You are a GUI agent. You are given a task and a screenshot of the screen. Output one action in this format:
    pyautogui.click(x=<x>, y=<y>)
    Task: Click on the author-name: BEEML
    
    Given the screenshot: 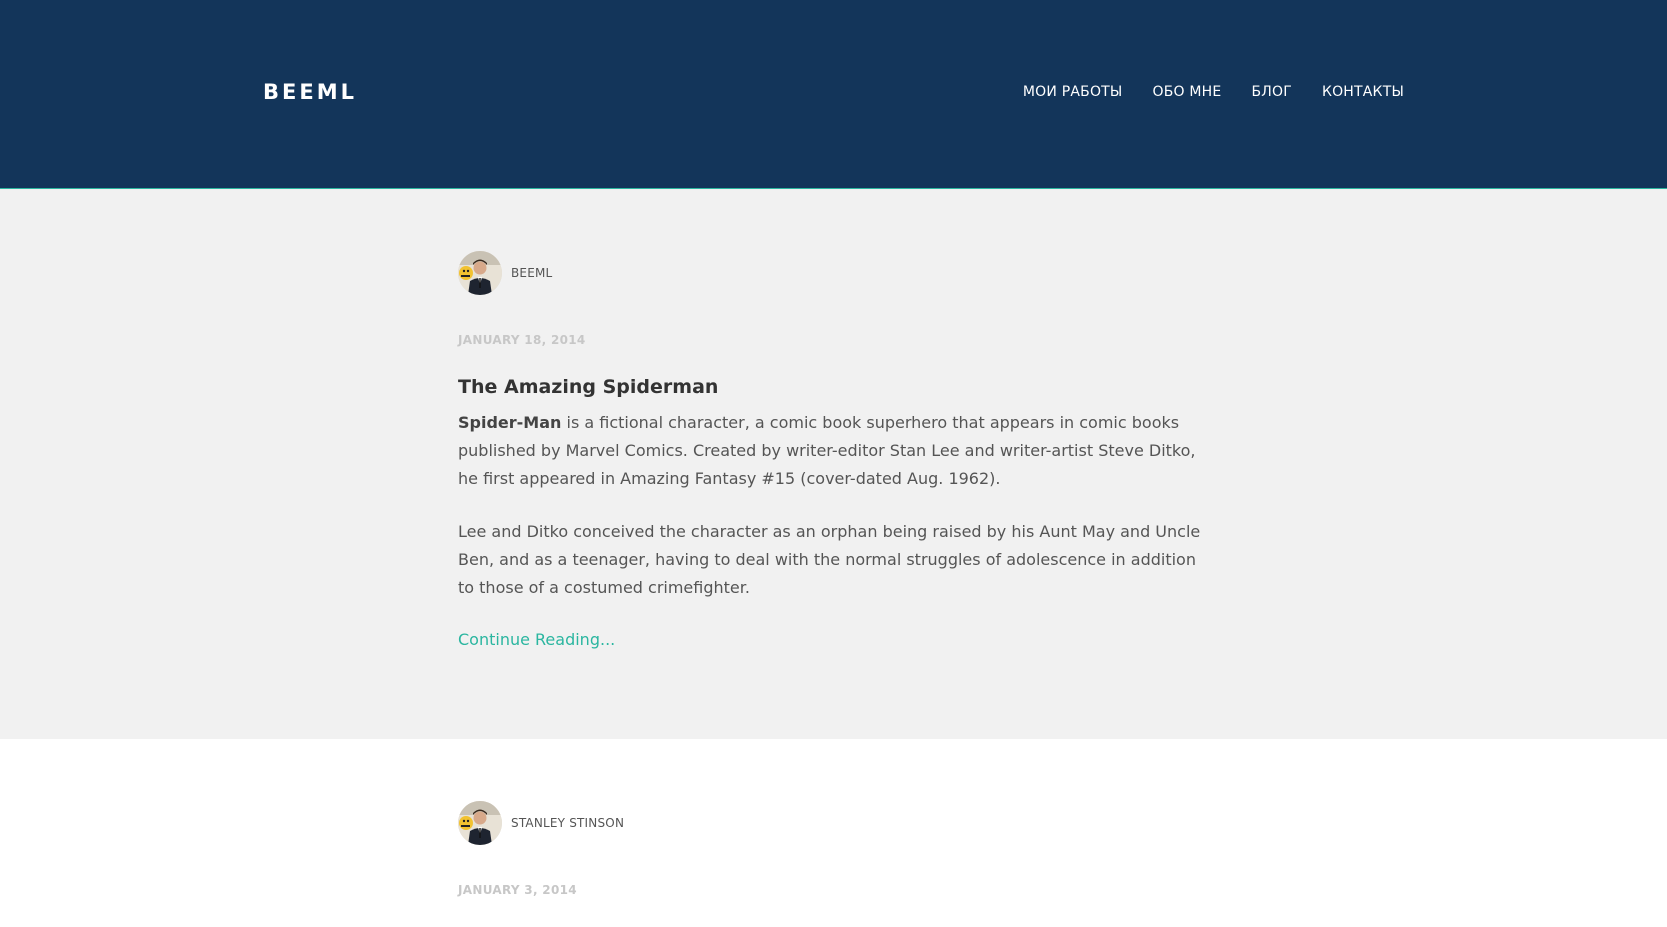 What is the action you would take?
    pyautogui.click(x=531, y=273)
    